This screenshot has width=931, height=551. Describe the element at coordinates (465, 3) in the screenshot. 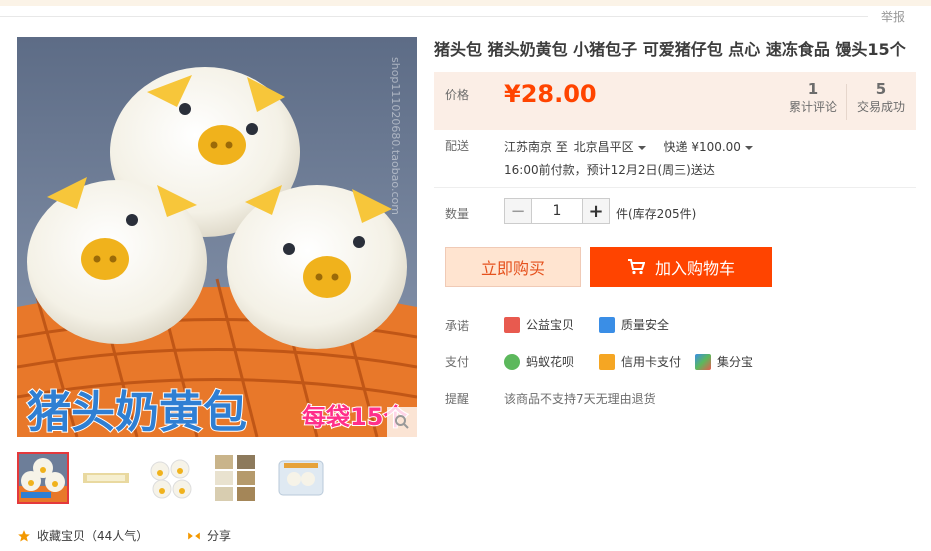

I see `top-strip` at that location.